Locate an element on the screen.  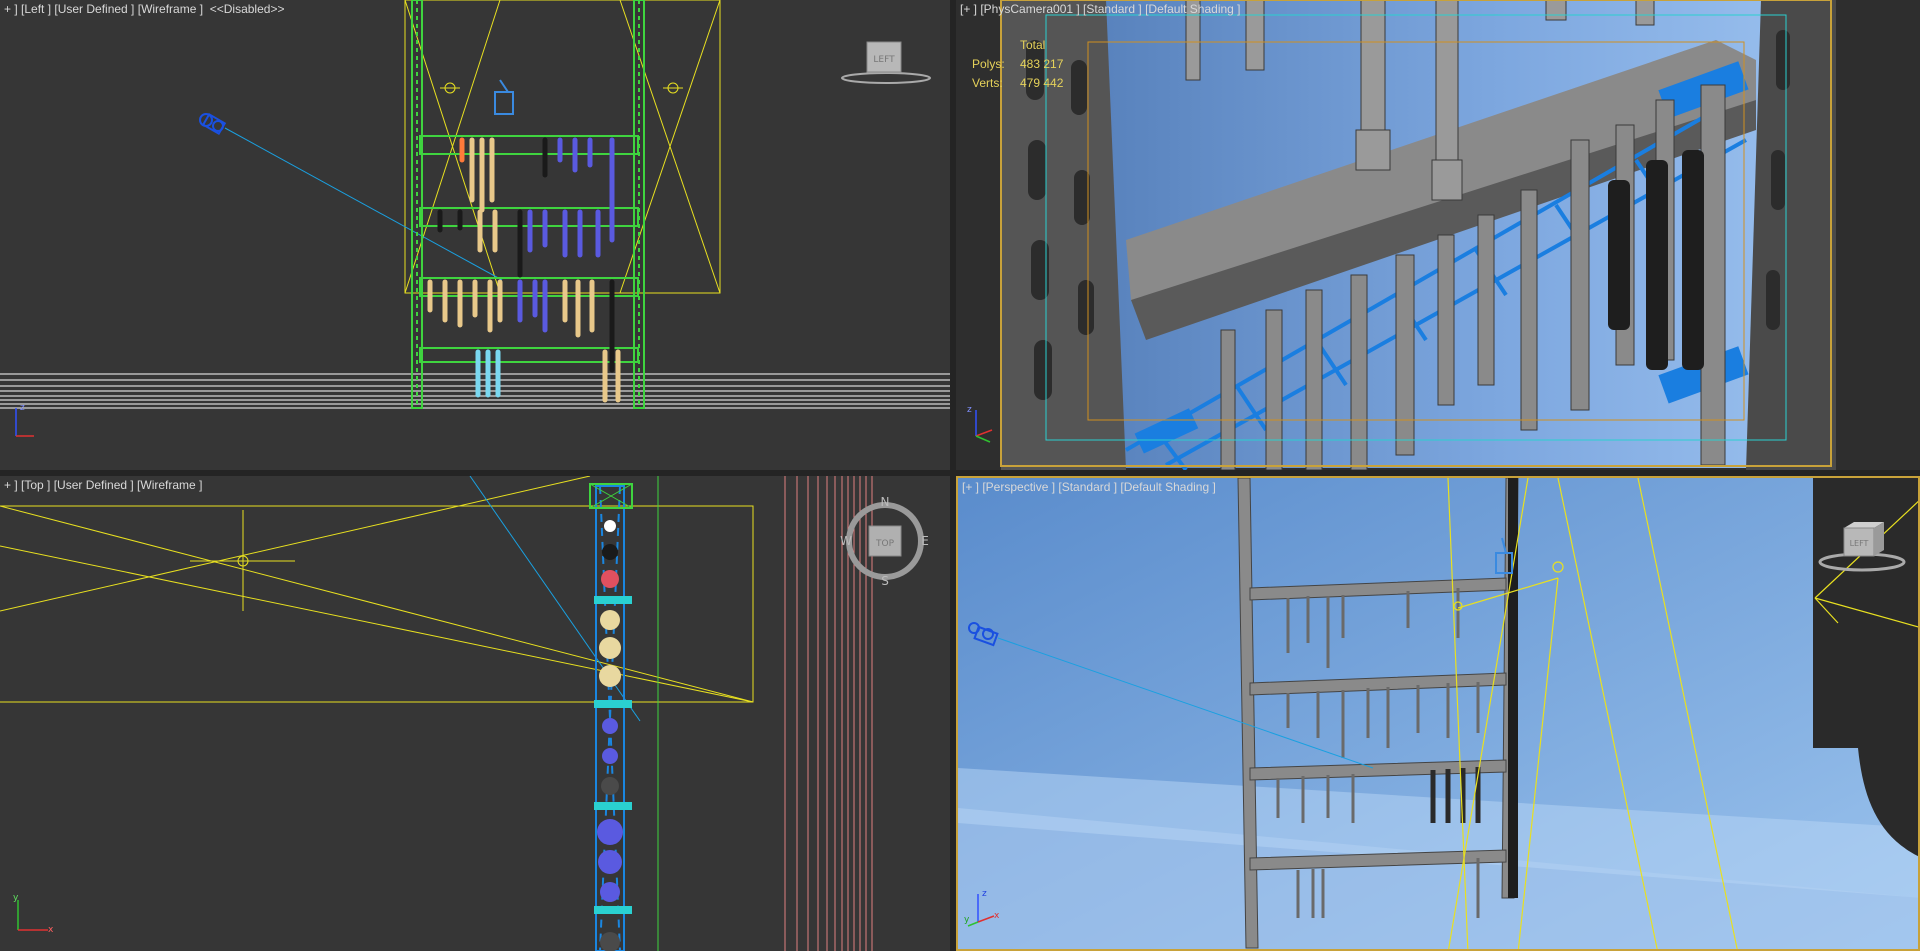
light-frustum-top is located at coordinates (377, 589).